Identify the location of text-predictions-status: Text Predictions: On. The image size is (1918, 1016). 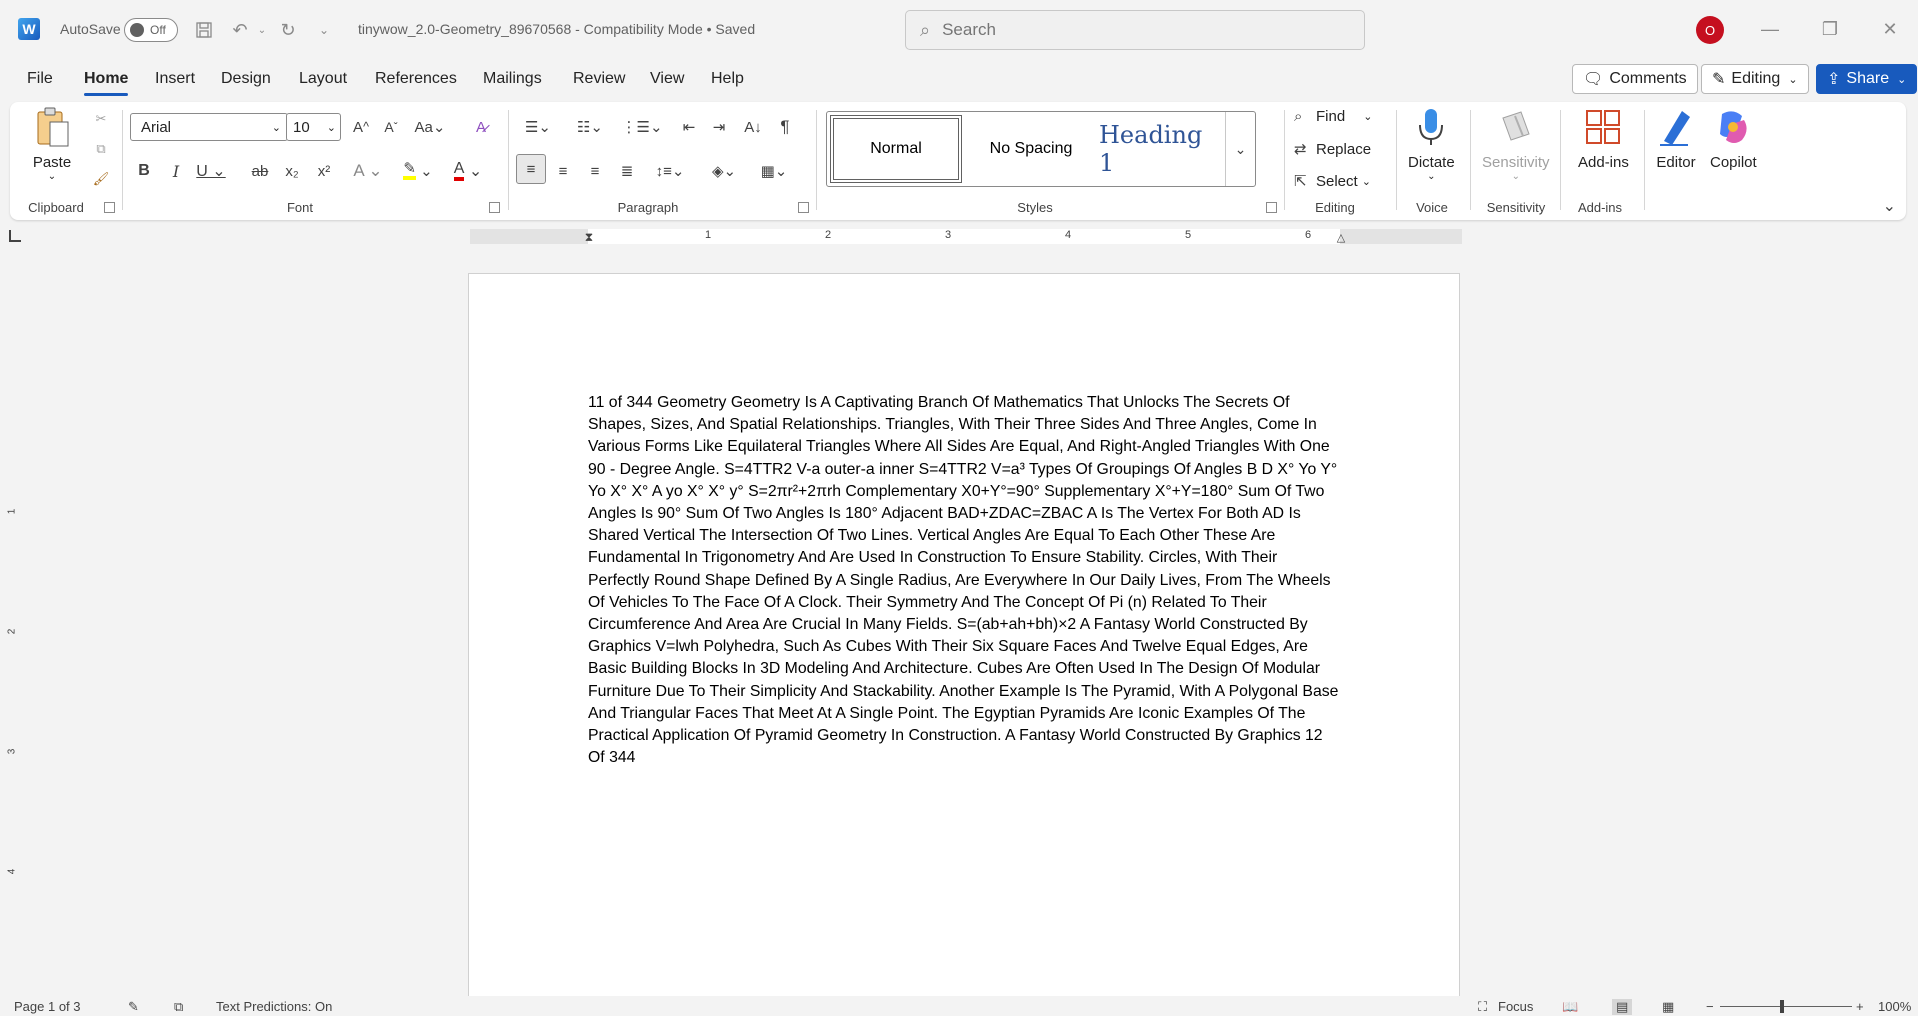
(274, 1006).